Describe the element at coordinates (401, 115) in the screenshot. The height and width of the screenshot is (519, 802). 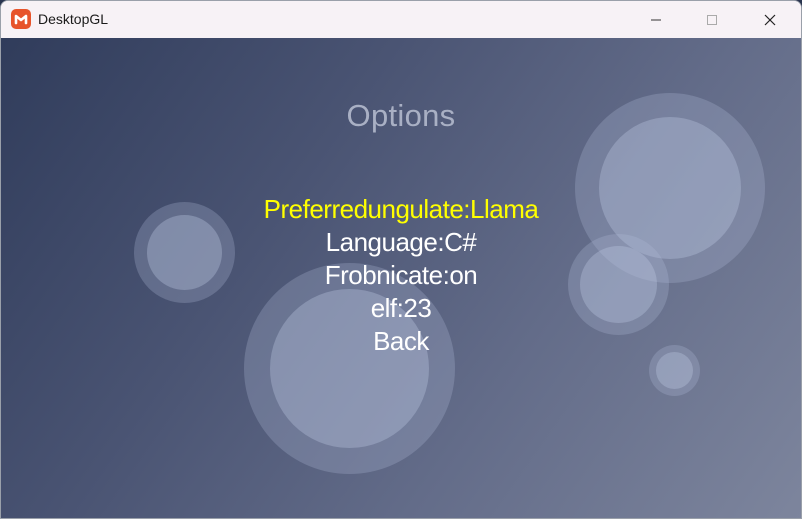
I see `menu-title: Options` at that location.